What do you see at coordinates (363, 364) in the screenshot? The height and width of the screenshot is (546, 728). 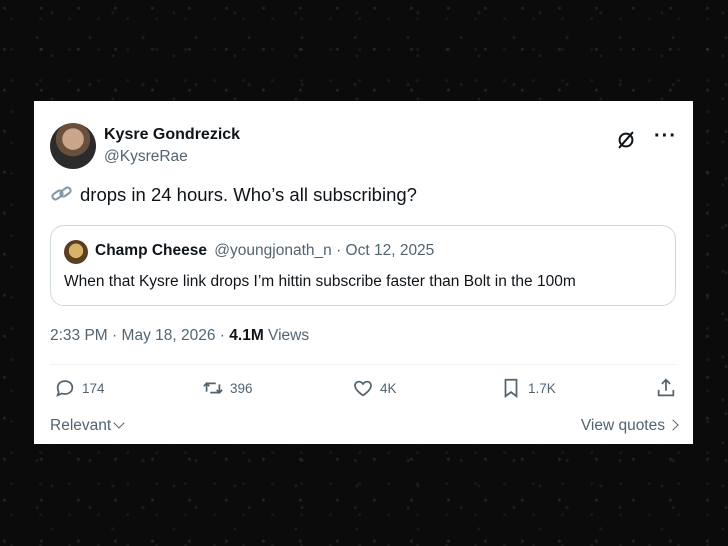 I see `divider` at bounding box center [363, 364].